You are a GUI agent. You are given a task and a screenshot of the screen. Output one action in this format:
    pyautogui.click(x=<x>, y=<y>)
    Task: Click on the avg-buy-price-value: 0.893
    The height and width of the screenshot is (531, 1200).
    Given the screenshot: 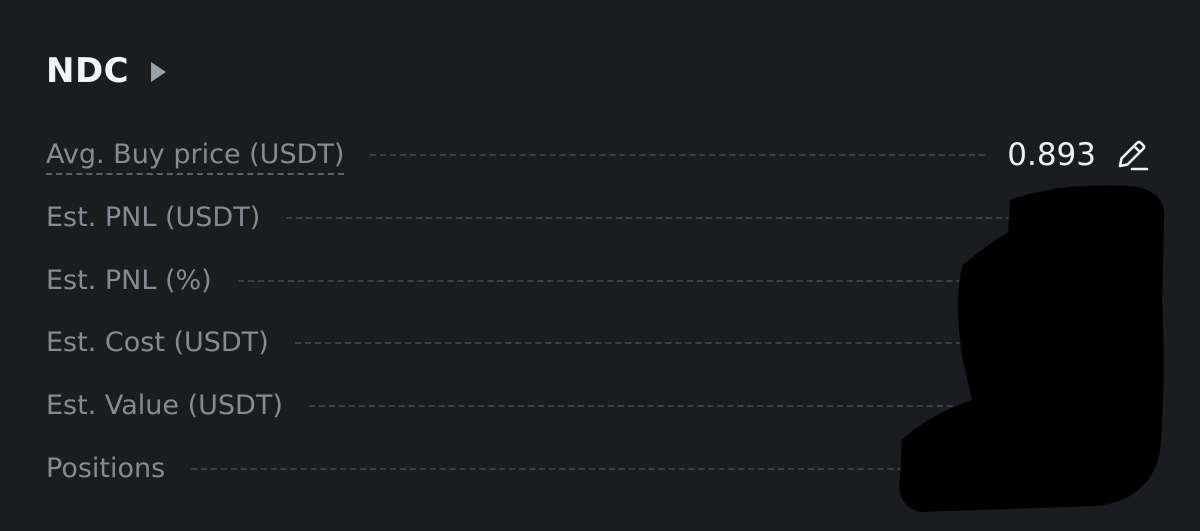 What is the action you would take?
    pyautogui.click(x=1051, y=155)
    